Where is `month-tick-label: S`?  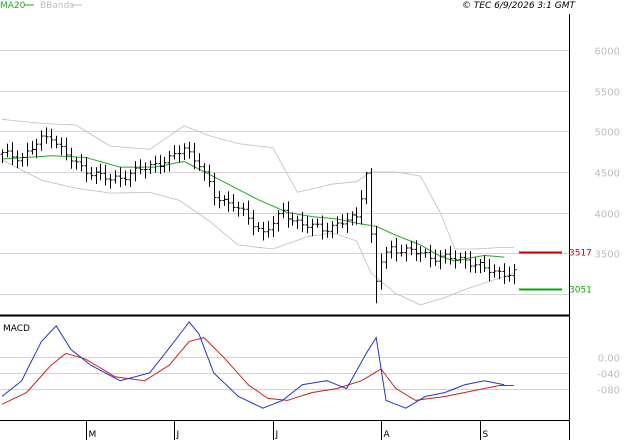 month-tick-label: S is located at coordinates (486, 435).